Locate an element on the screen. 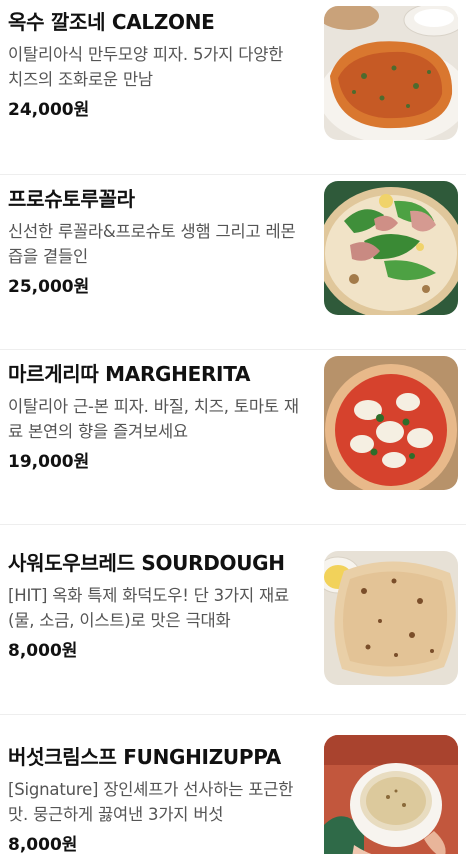  menu-item-name: 옥수 깔조네 CALZONE is located at coordinates (111, 22).